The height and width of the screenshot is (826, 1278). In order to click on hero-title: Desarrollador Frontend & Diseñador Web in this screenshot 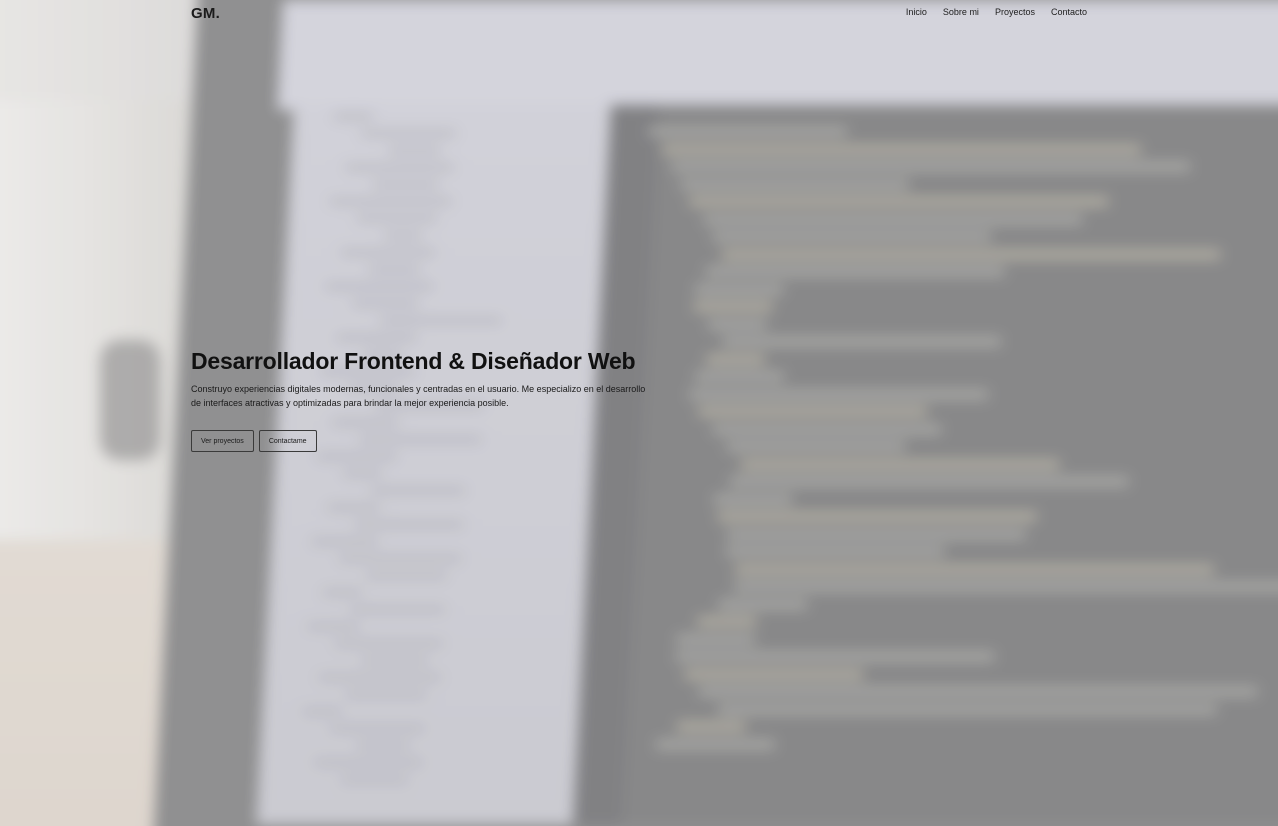, I will do `click(413, 361)`.